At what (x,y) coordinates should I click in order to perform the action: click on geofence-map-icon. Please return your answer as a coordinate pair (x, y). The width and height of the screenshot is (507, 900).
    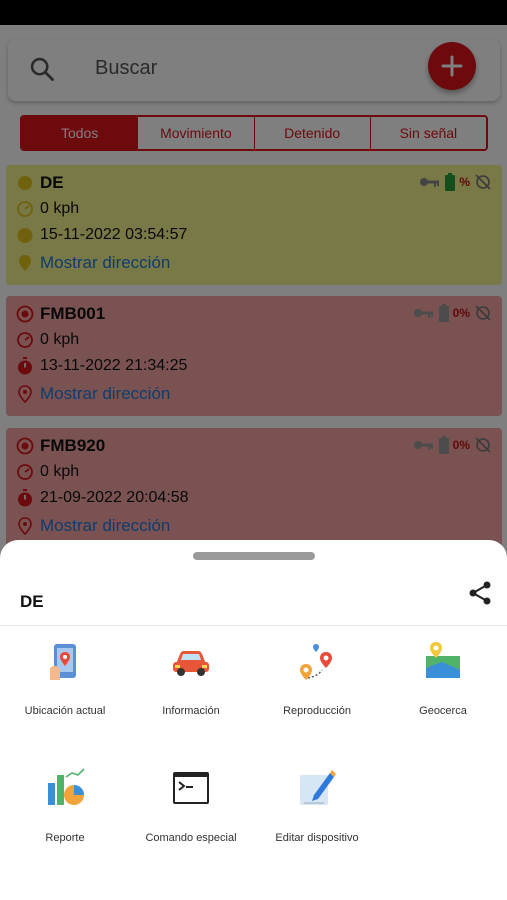
    Looking at the image, I should click on (443, 660).